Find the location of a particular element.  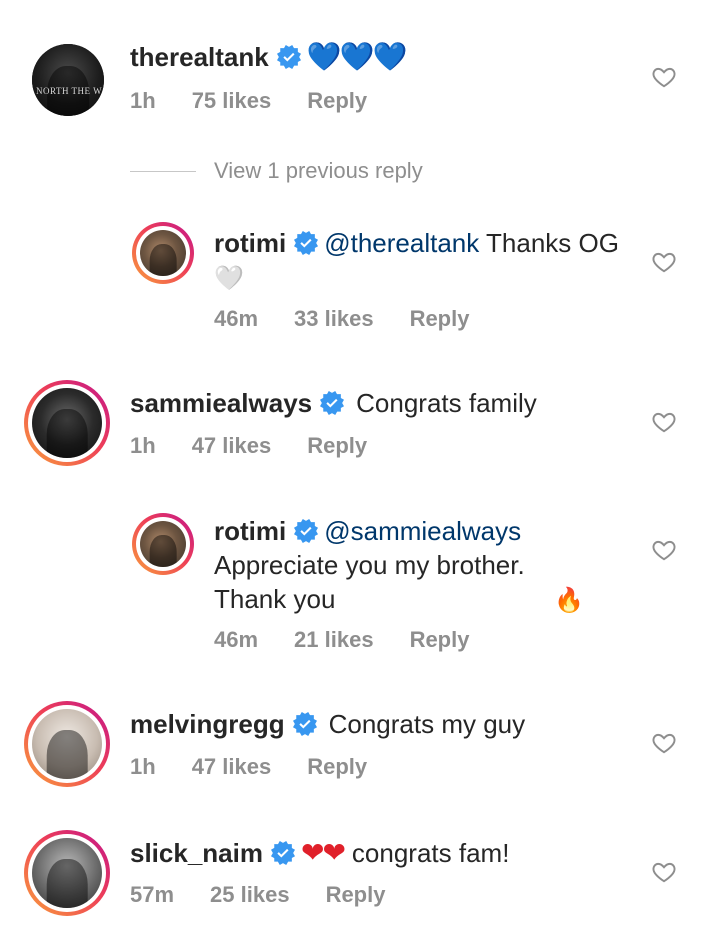

comment-body: rotimi @therealtank Thanks OG 🤍 is located at coordinates (419, 260).